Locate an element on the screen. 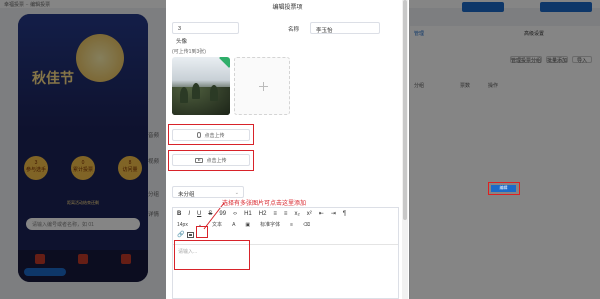 This screenshot has width=600, height=299. underline-button: U is located at coordinates (199, 214).